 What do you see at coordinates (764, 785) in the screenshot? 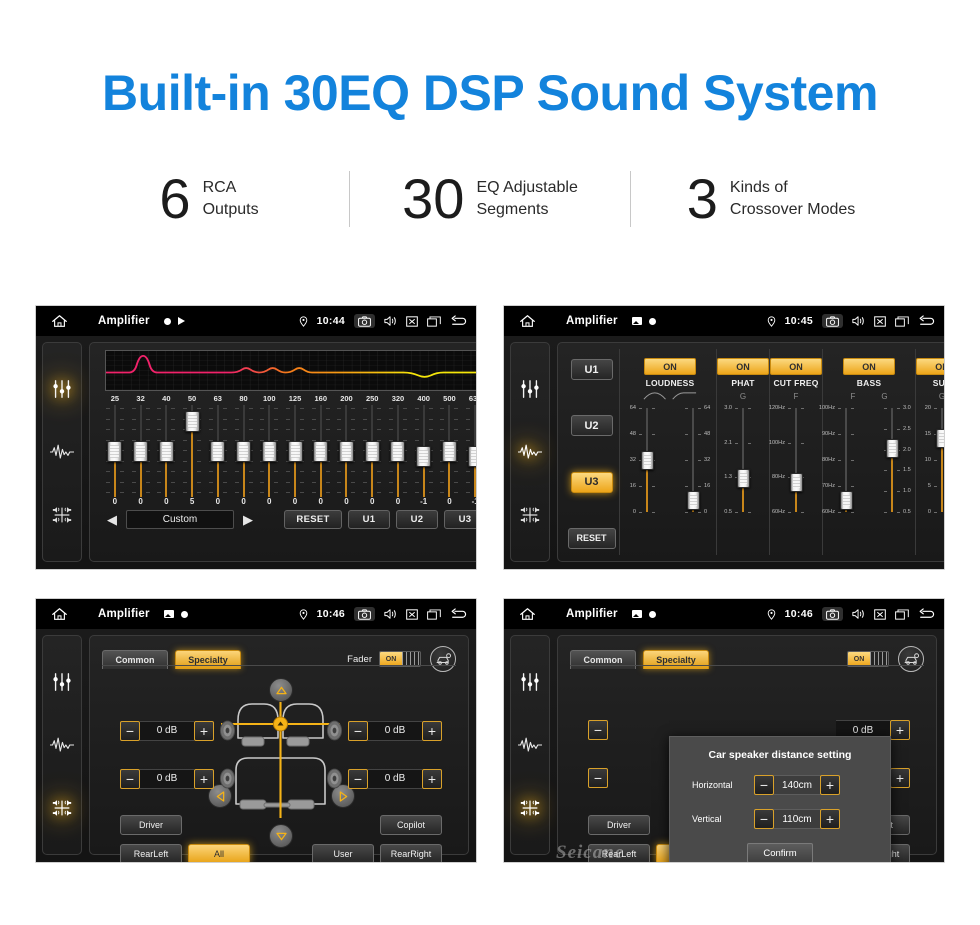
I see `horizontal-decrease-button: −` at bounding box center [764, 785].